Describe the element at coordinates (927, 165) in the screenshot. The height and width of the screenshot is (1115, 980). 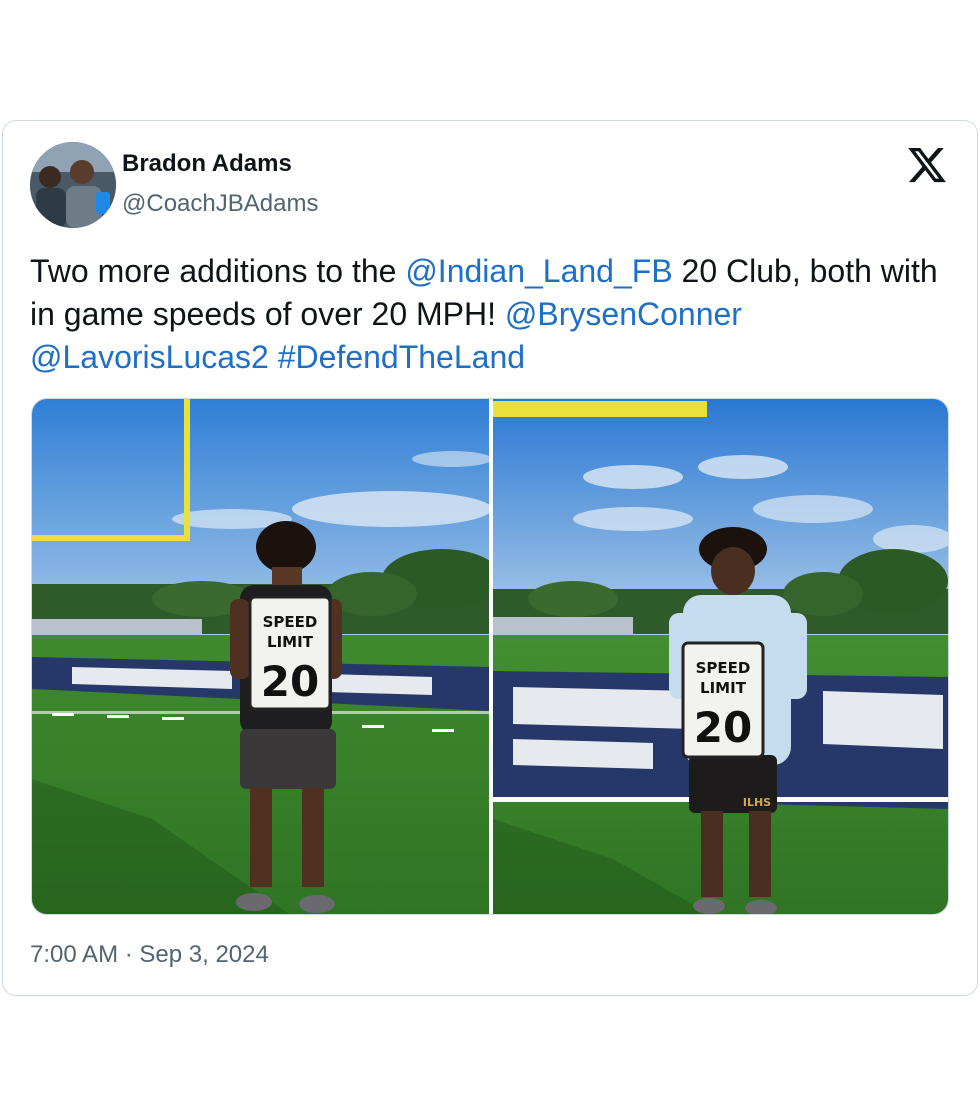
I see `x-logo-icon` at that location.